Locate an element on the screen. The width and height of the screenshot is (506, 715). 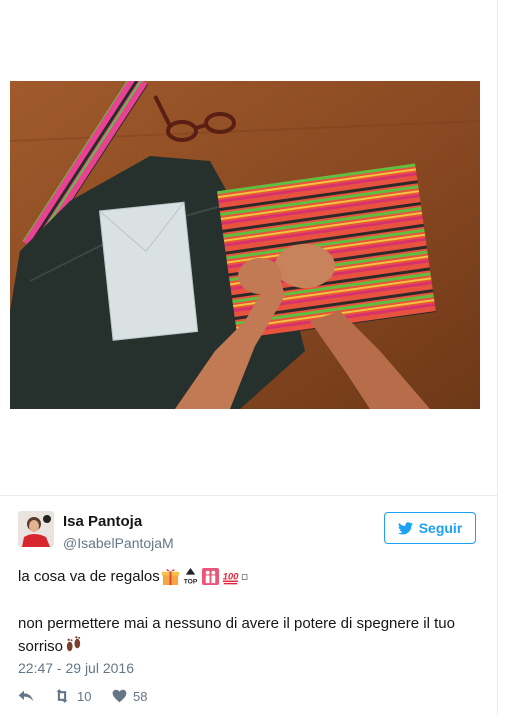
retweet-button: 10 is located at coordinates (82, 696).